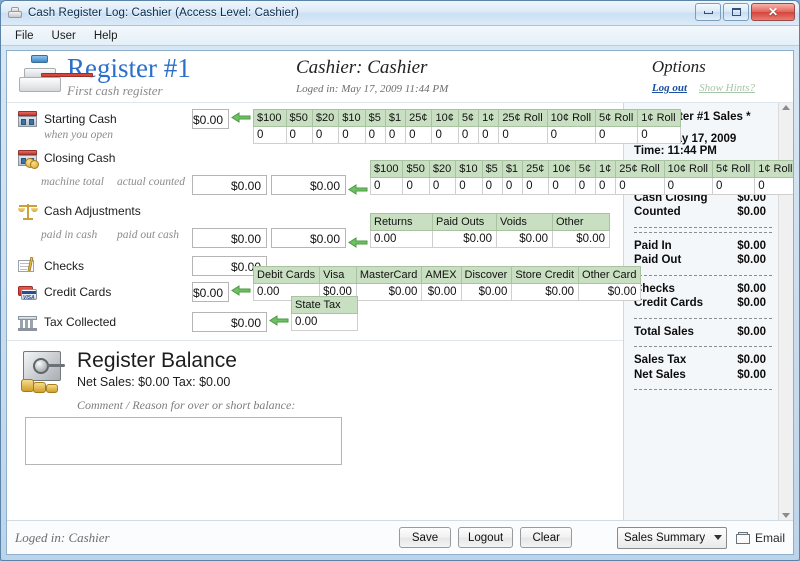 The image size is (800, 561). I want to click on minimize-icon, so click(708, 12).